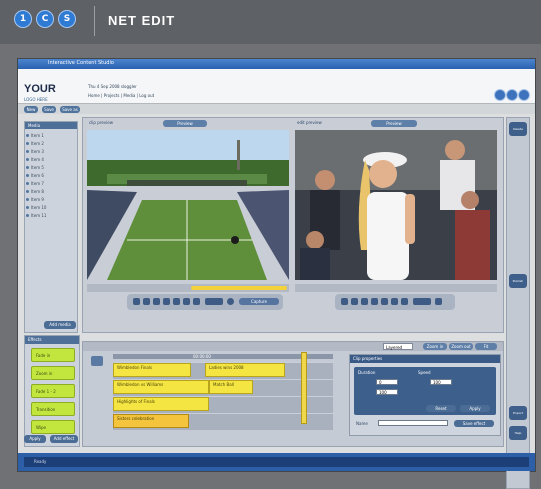  Describe the element at coordinates (461, 346) in the screenshot. I see `zoom-out-button: Zoom out` at that location.